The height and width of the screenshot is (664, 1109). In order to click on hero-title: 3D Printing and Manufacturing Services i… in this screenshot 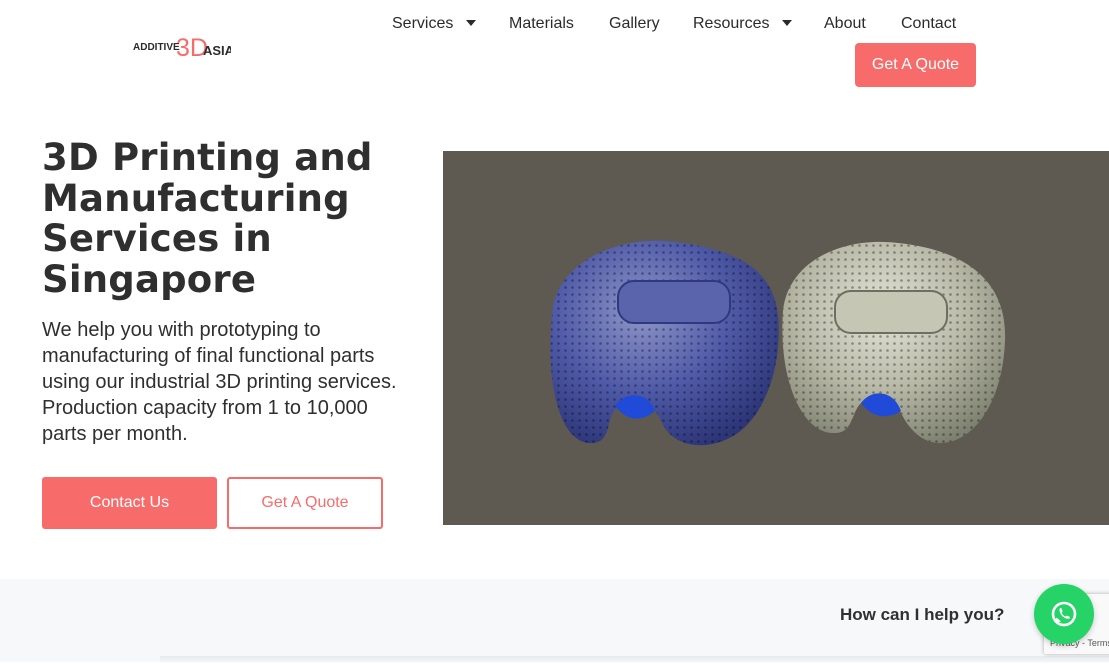, I will do `click(207, 218)`.